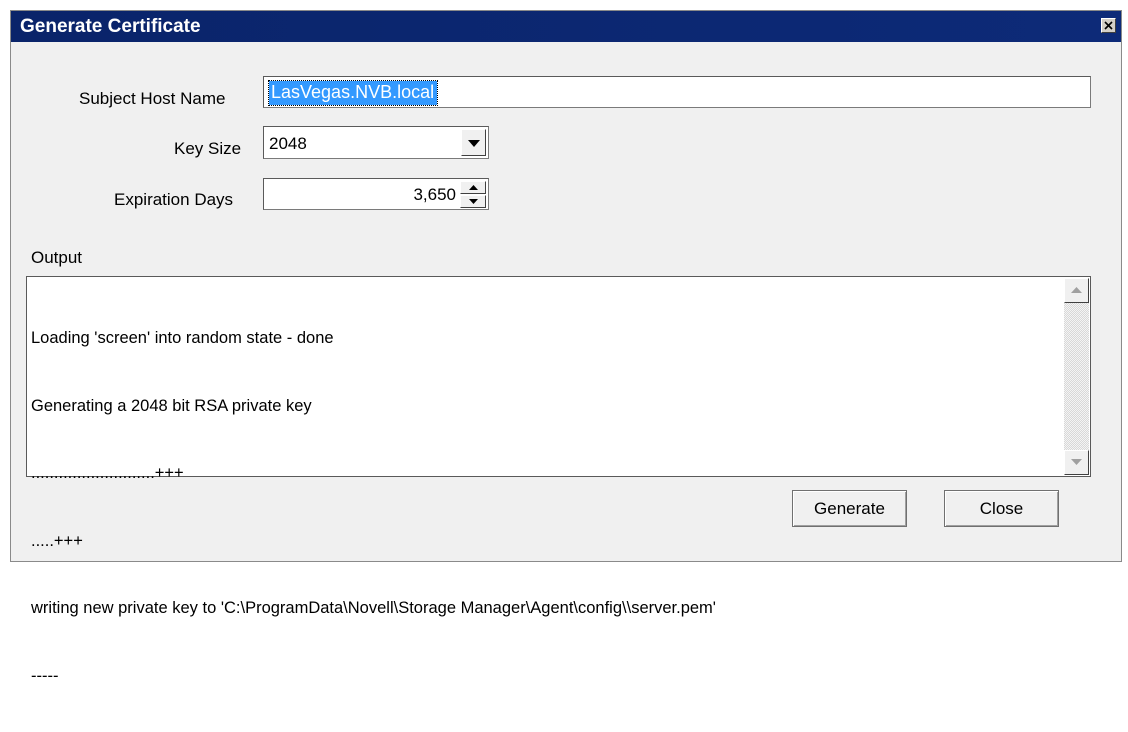  What do you see at coordinates (171, 405) in the screenshot?
I see `output-line: Generating a 2048 bit RSA private key` at bounding box center [171, 405].